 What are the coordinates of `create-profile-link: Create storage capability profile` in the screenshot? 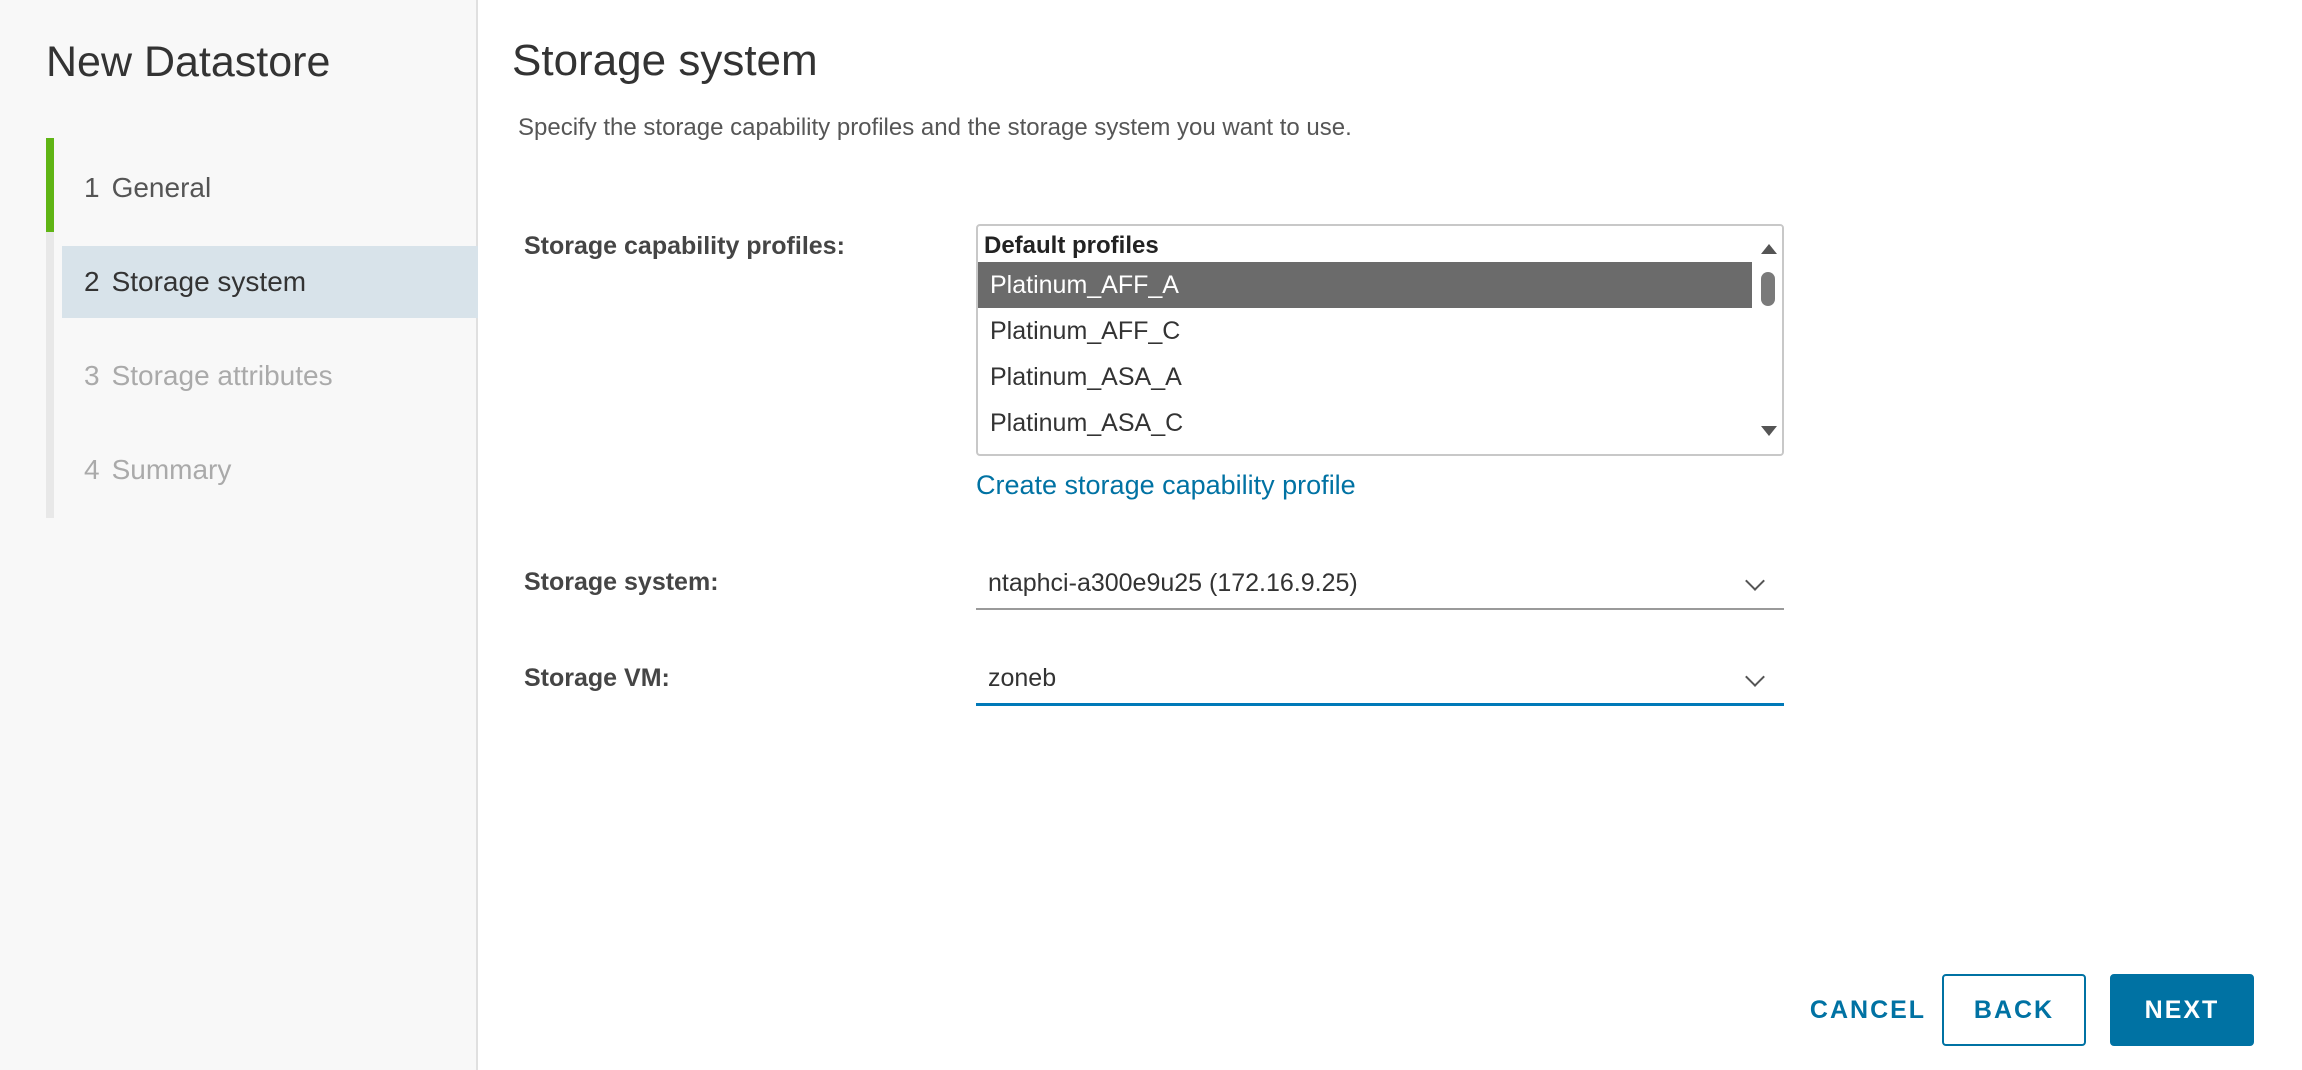 It's located at (1166, 485).